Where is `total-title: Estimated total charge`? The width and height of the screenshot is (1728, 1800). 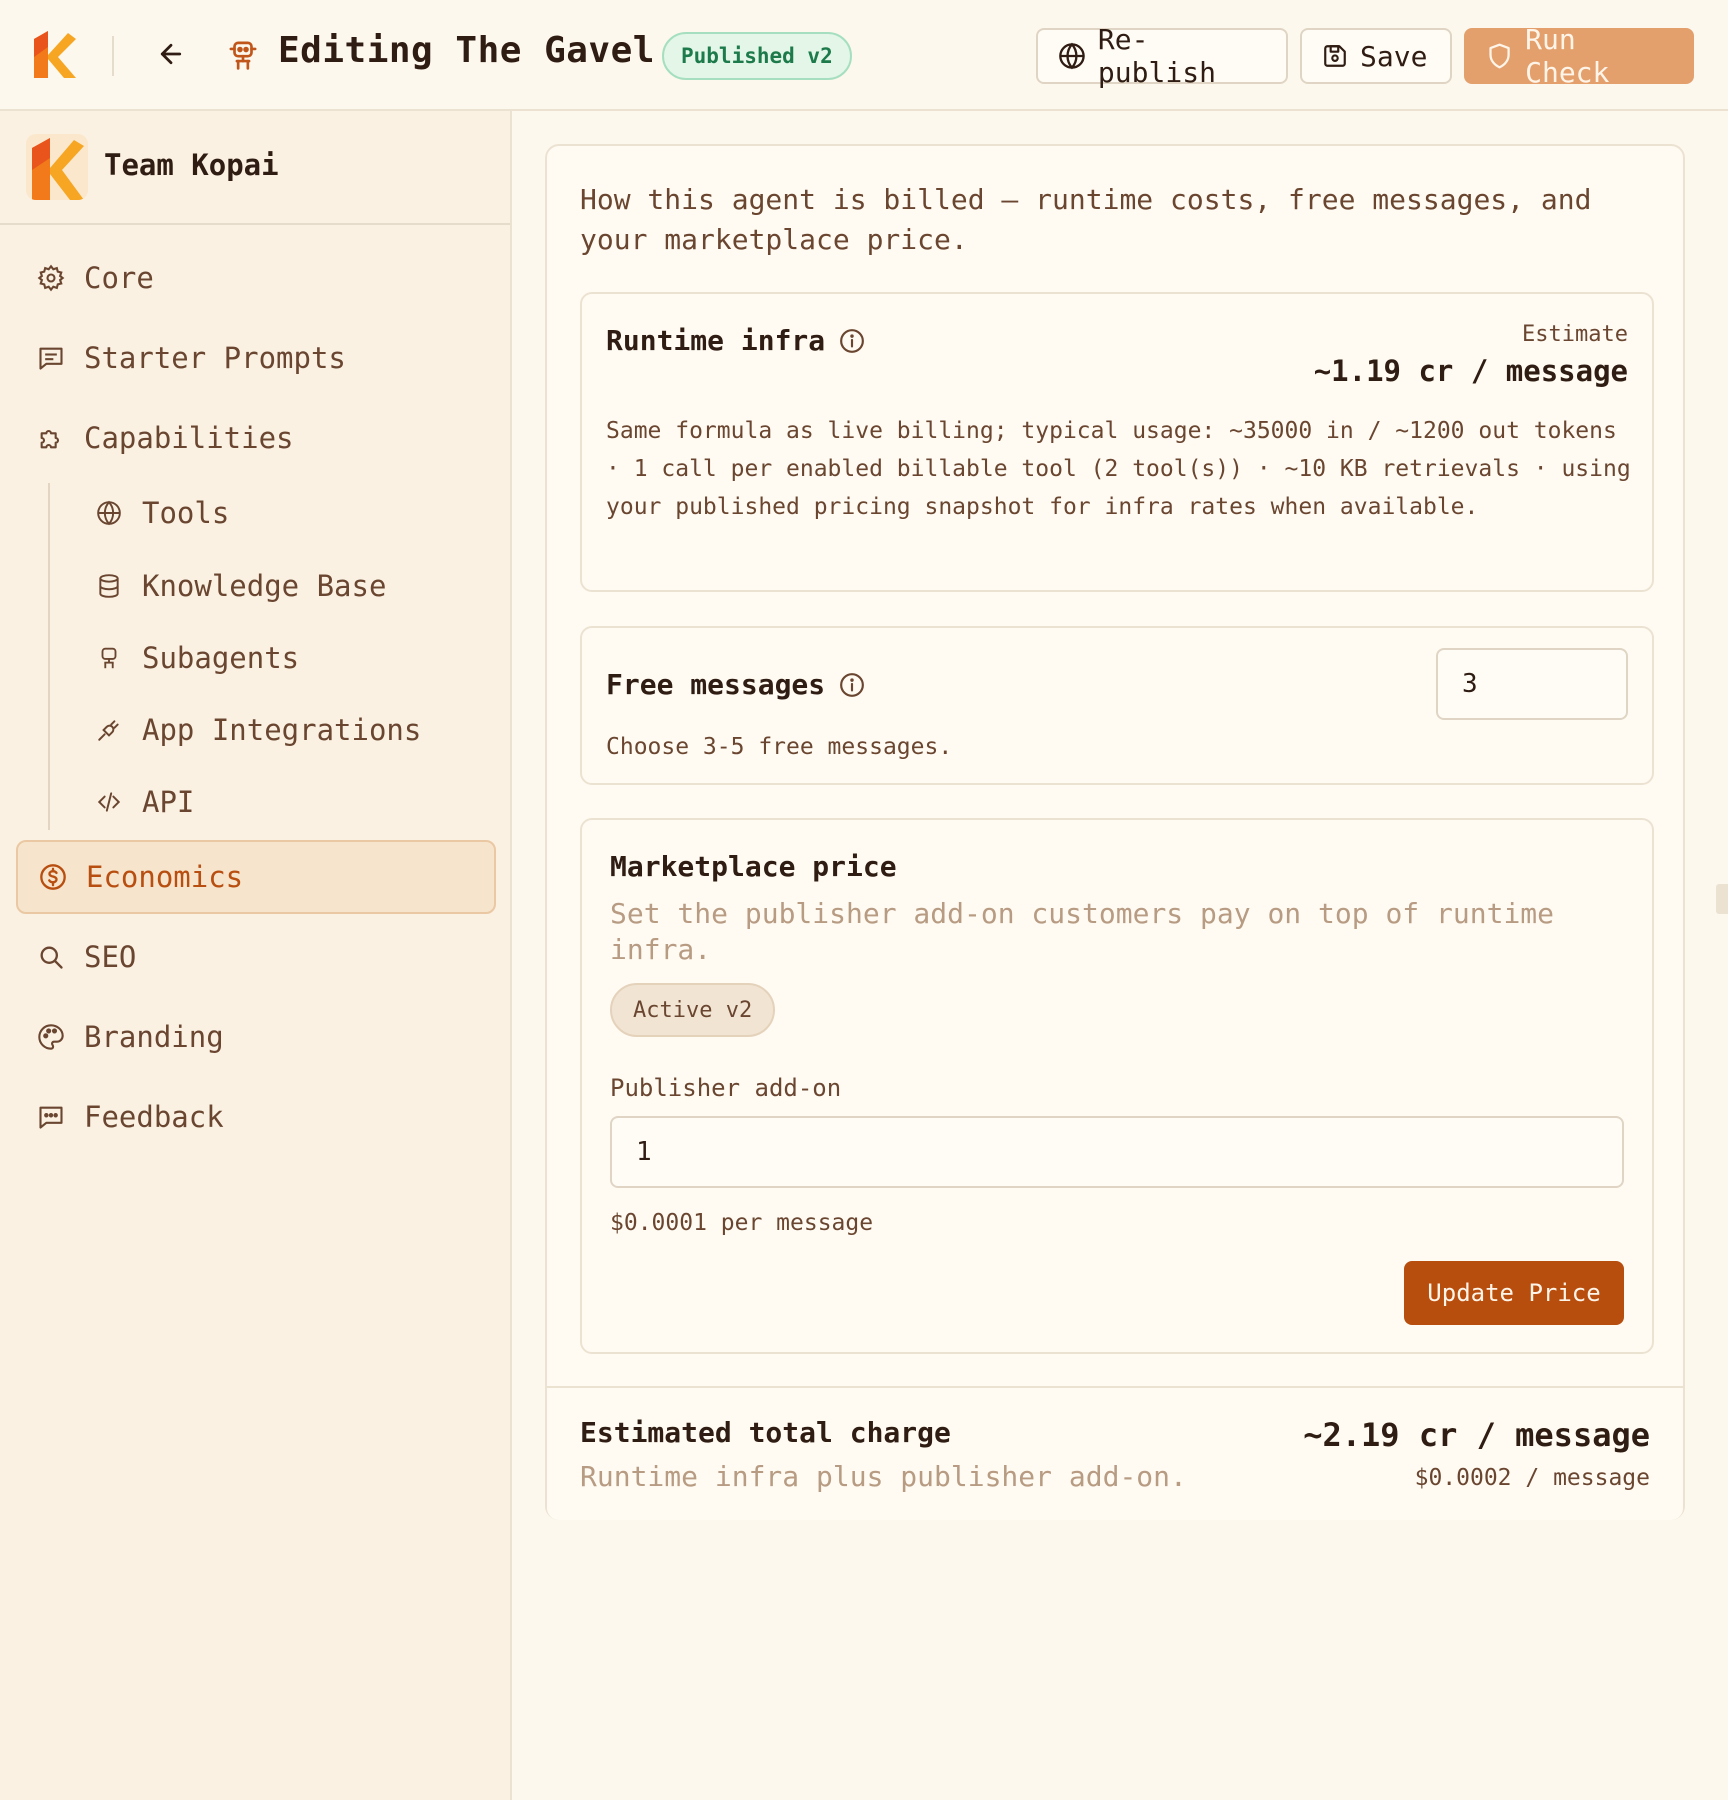
total-title: Estimated total charge is located at coordinates (765, 1432).